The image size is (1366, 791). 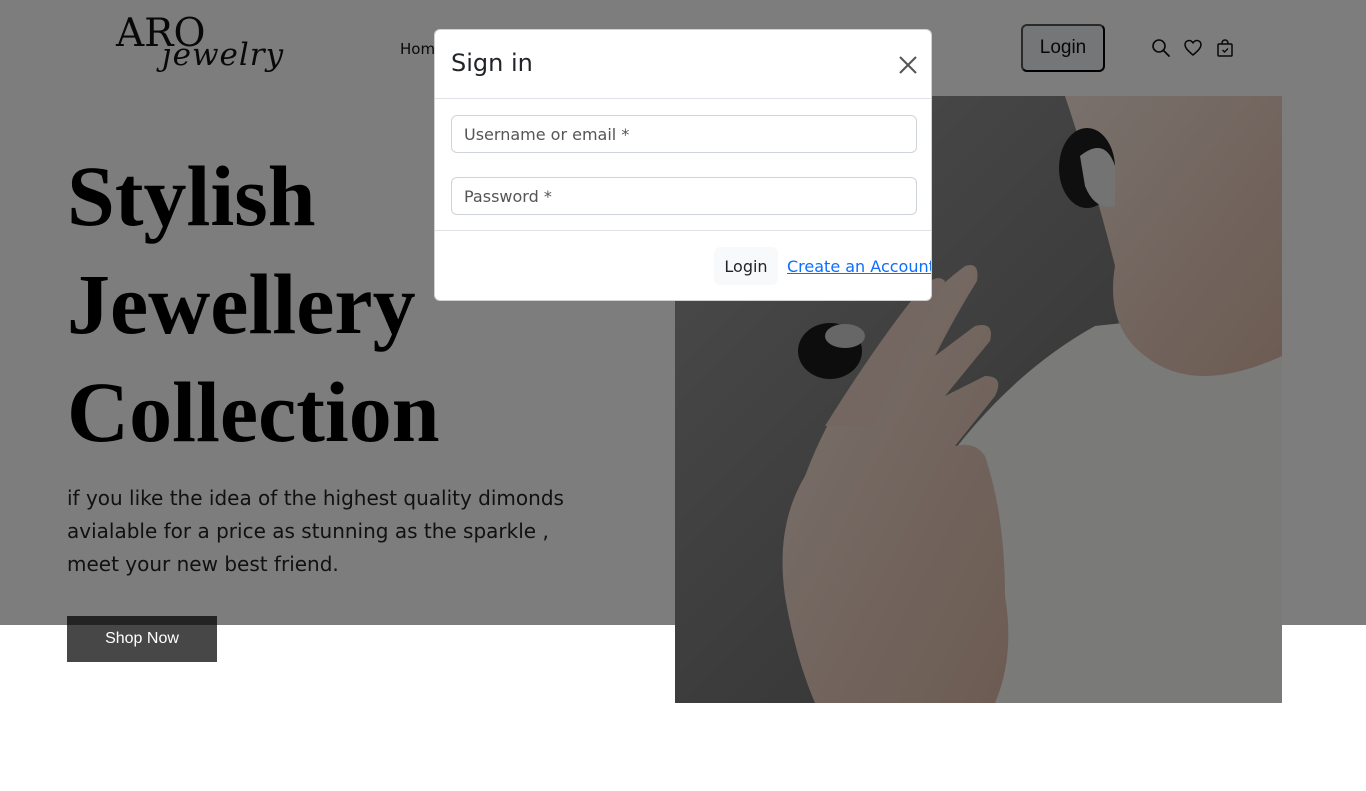 I want to click on create-account-link: Create an Account, so click(x=859, y=266).